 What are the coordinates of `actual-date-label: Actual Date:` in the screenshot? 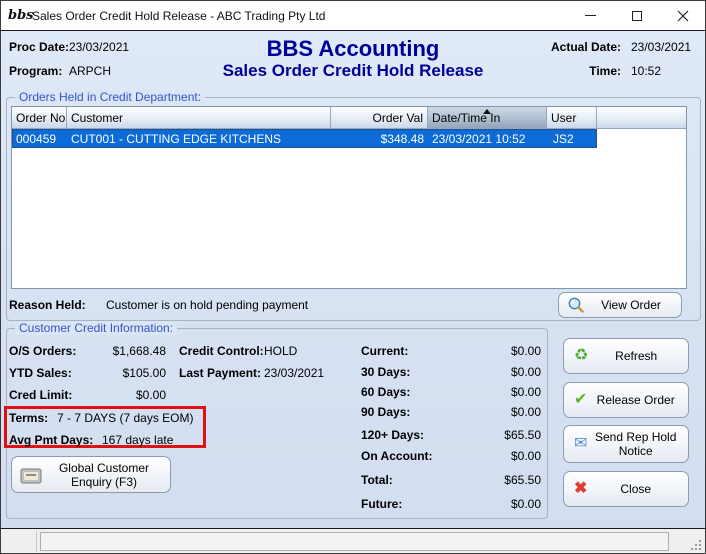 It's located at (585, 47).